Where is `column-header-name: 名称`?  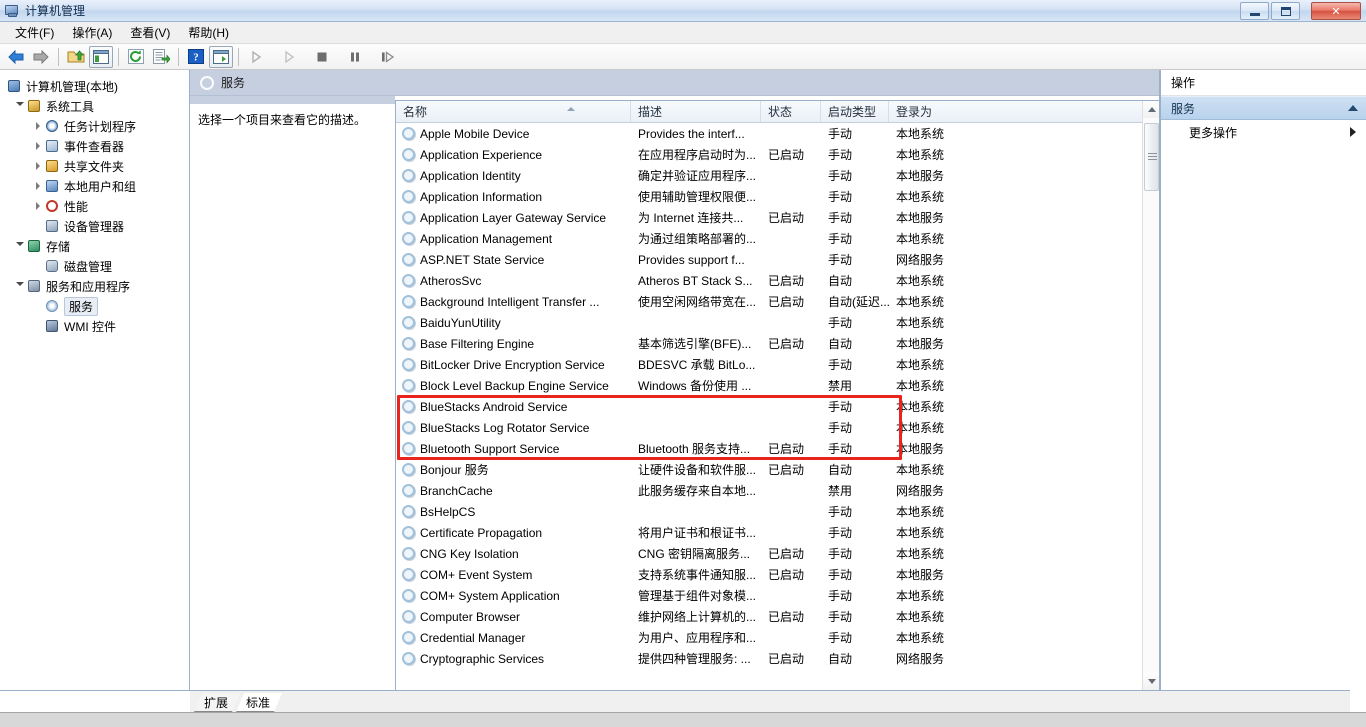
column-header-name: 名称 is located at coordinates (513, 111).